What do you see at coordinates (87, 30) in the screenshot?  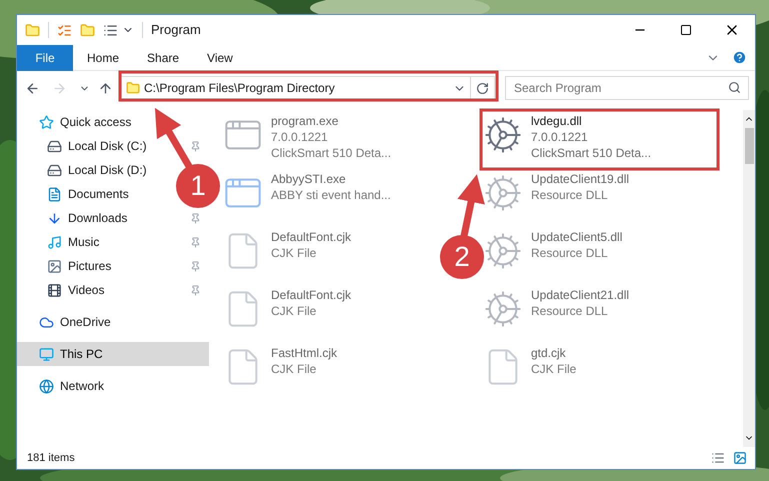 I see `new-folder-icon` at bounding box center [87, 30].